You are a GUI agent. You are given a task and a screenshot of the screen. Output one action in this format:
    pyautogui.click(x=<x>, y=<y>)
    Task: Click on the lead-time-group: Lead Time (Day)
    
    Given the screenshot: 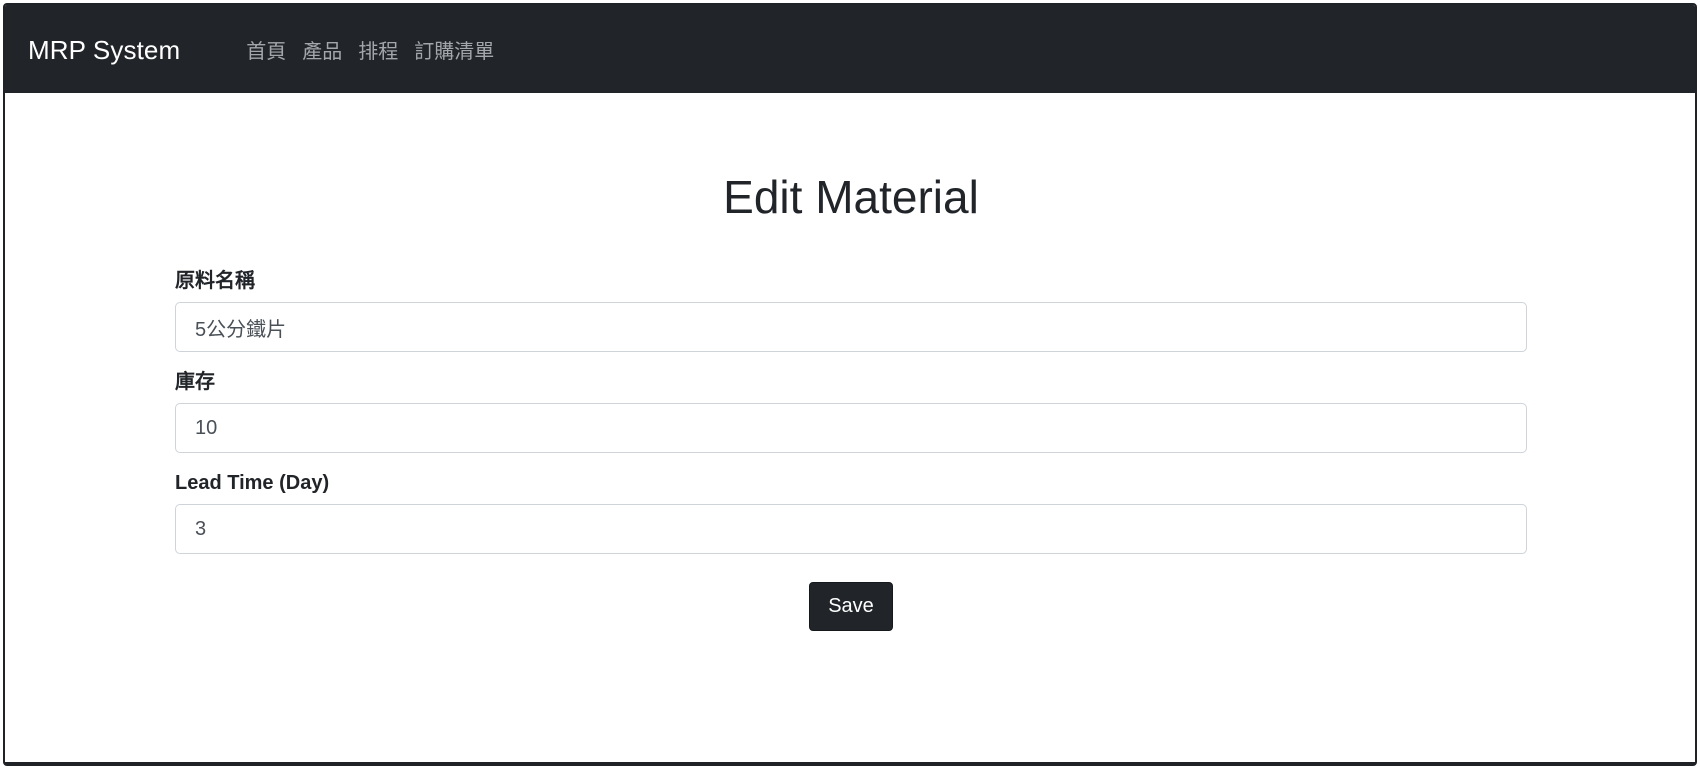 What is the action you would take?
    pyautogui.click(x=851, y=512)
    